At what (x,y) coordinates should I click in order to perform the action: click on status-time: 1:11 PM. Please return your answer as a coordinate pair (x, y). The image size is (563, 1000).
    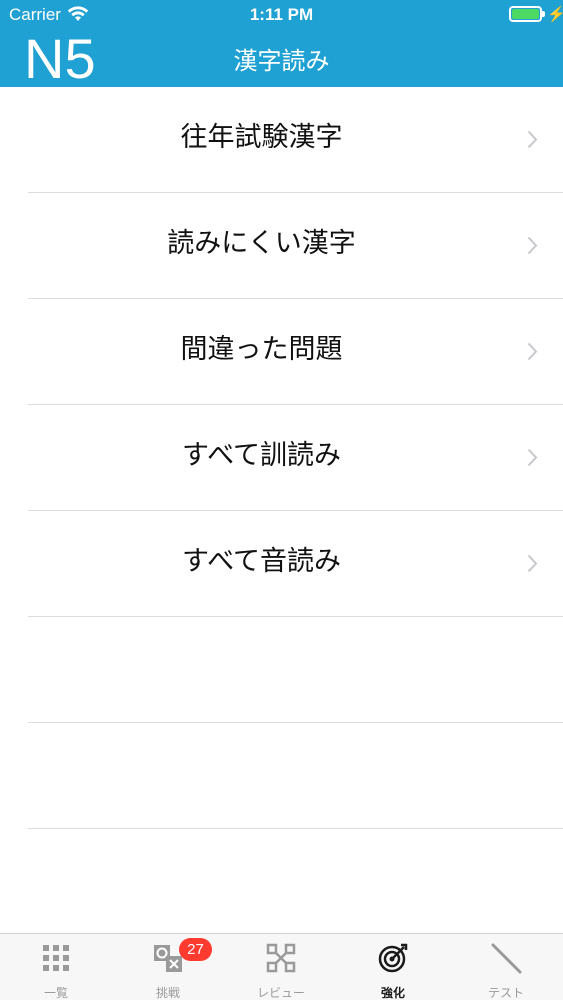
    Looking at the image, I should click on (281, 14).